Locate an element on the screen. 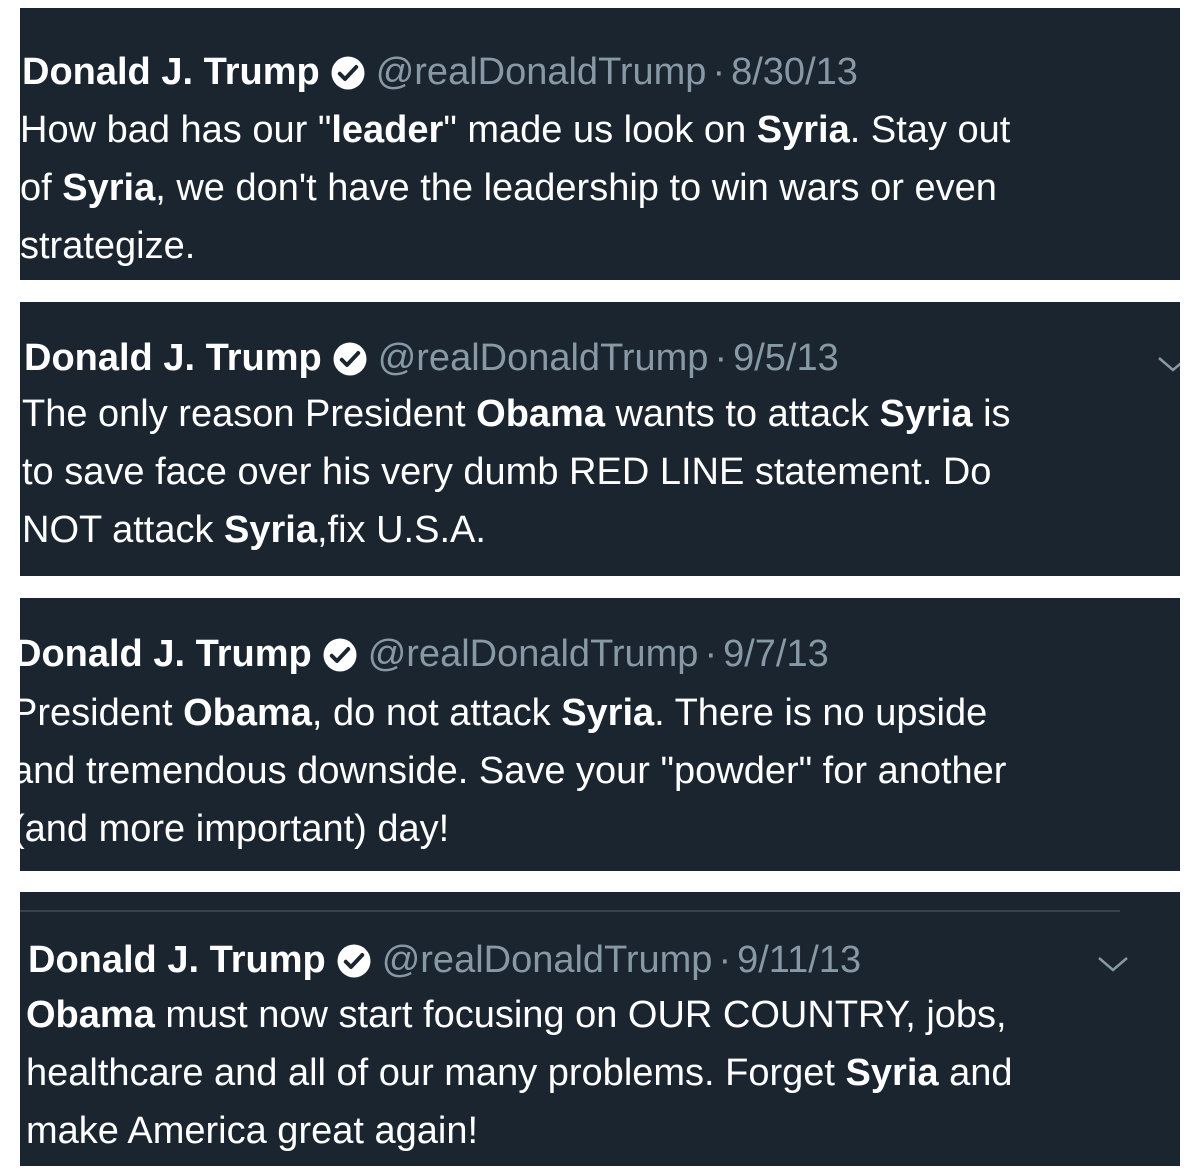  tweet-line: strategize. is located at coordinates (108, 246).